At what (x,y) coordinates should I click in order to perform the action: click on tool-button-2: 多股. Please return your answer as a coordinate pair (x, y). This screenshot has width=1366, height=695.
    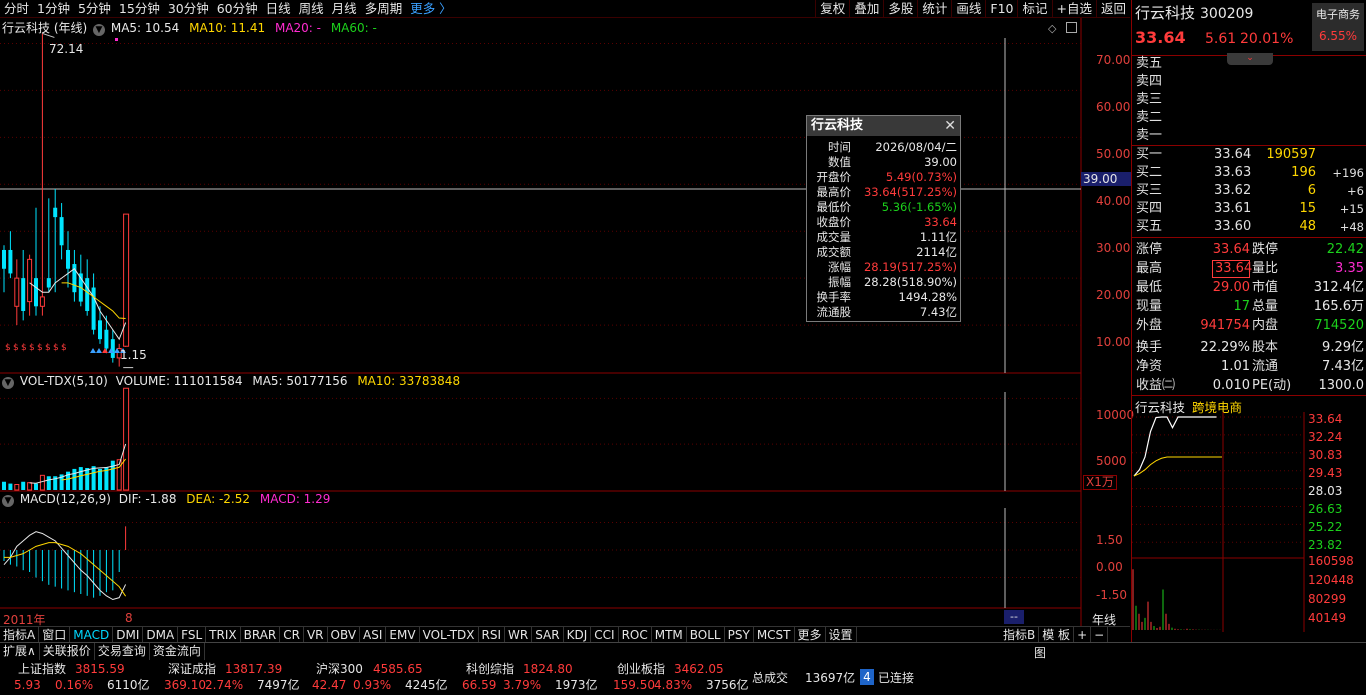
    Looking at the image, I should click on (900, 9).